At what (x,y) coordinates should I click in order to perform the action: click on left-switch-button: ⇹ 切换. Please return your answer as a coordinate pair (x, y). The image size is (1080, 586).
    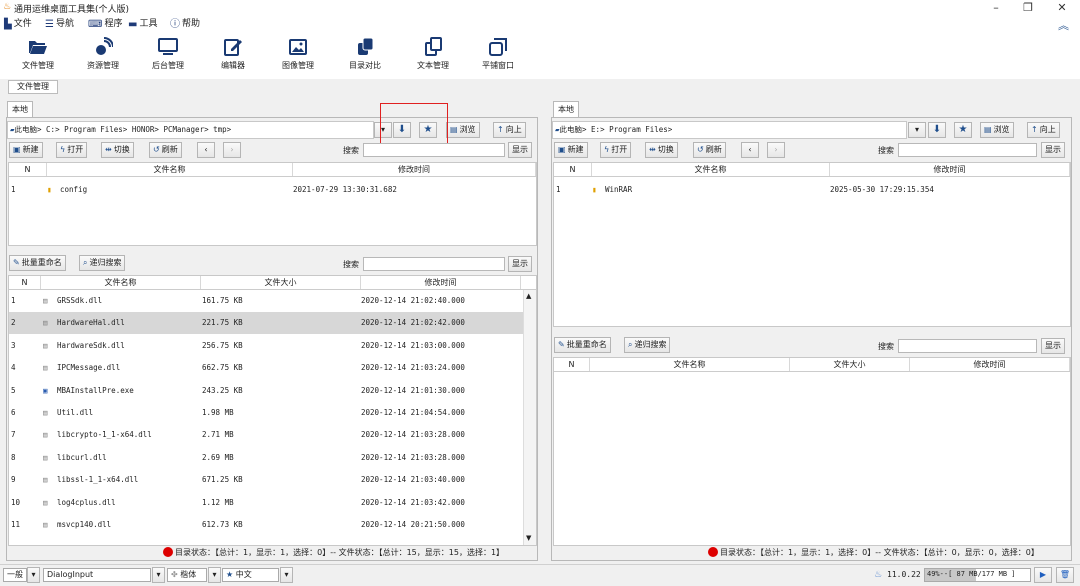
    Looking at the image, I should click on (117, 150).